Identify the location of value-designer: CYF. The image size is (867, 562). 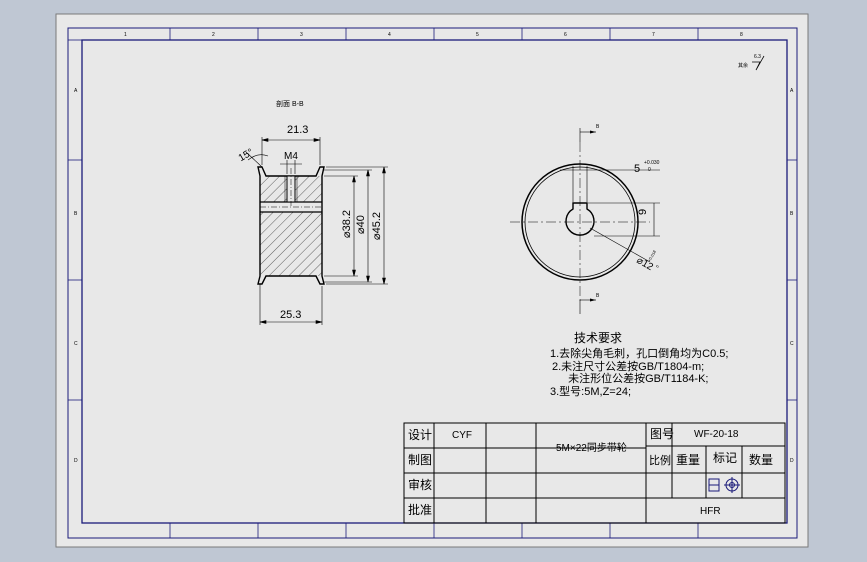
(462, 435).